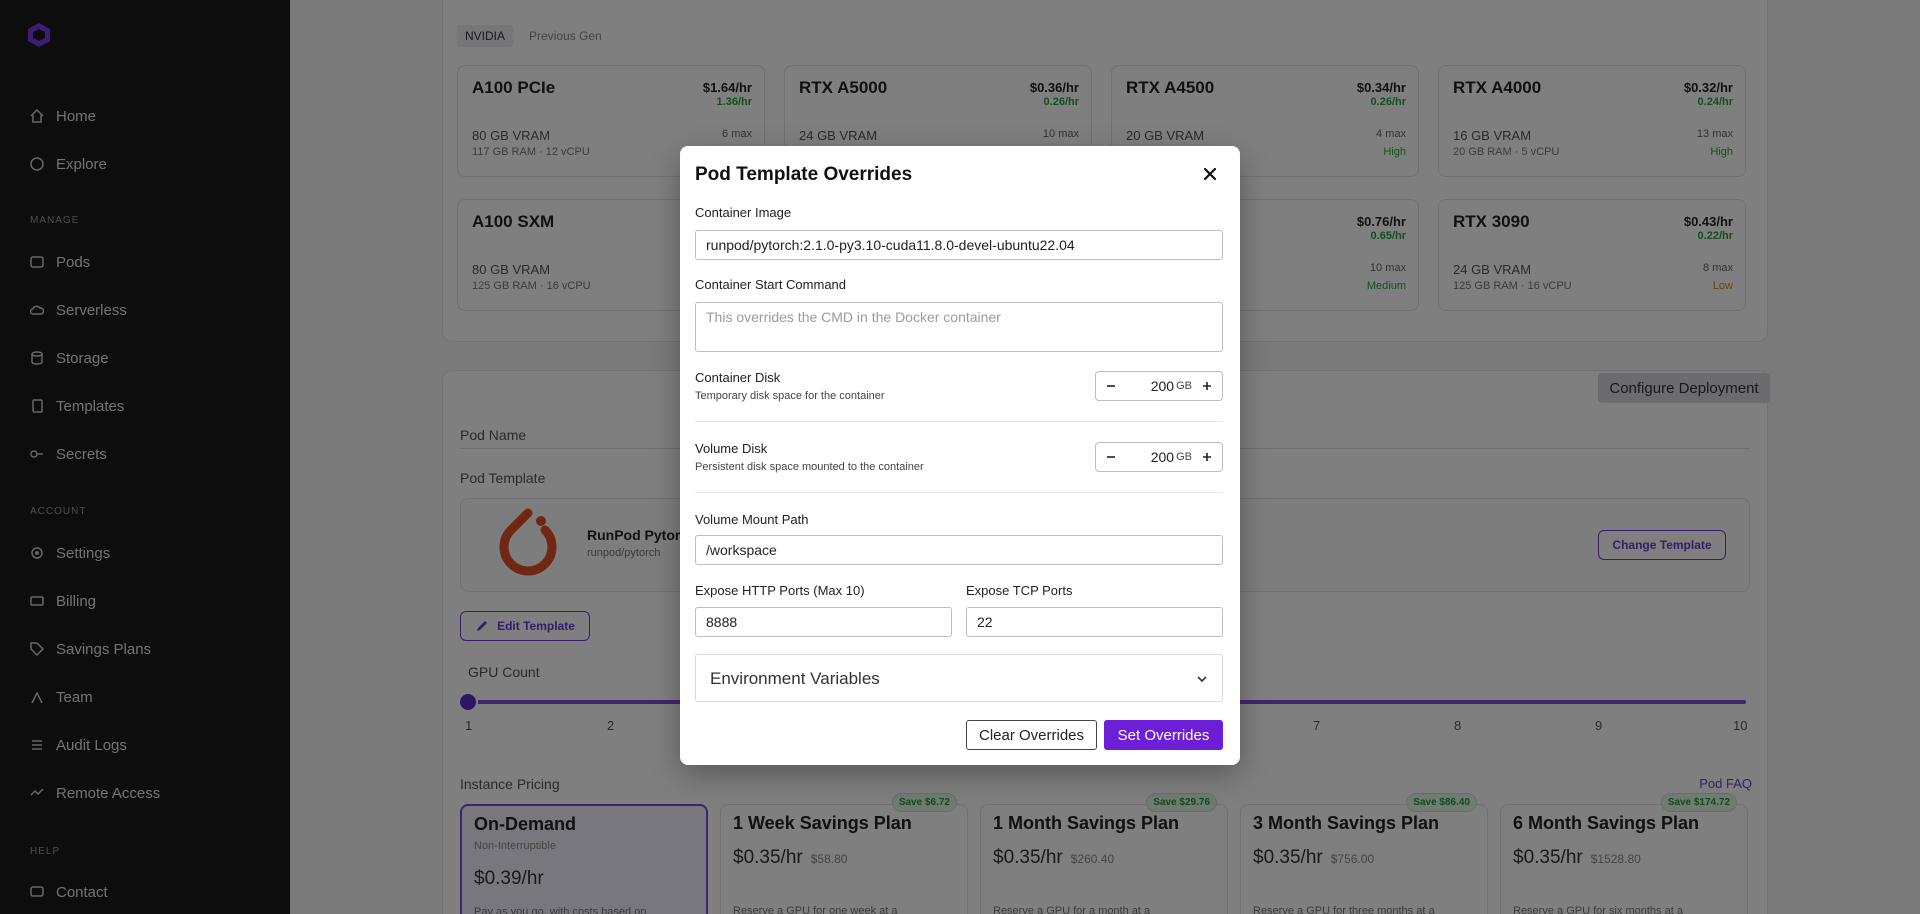 The image size is (1920, 914). Describe the element at coordinates (790, 396) in the screenshot. I see `container-disk-description: Temporary disk space for the container` at that location.